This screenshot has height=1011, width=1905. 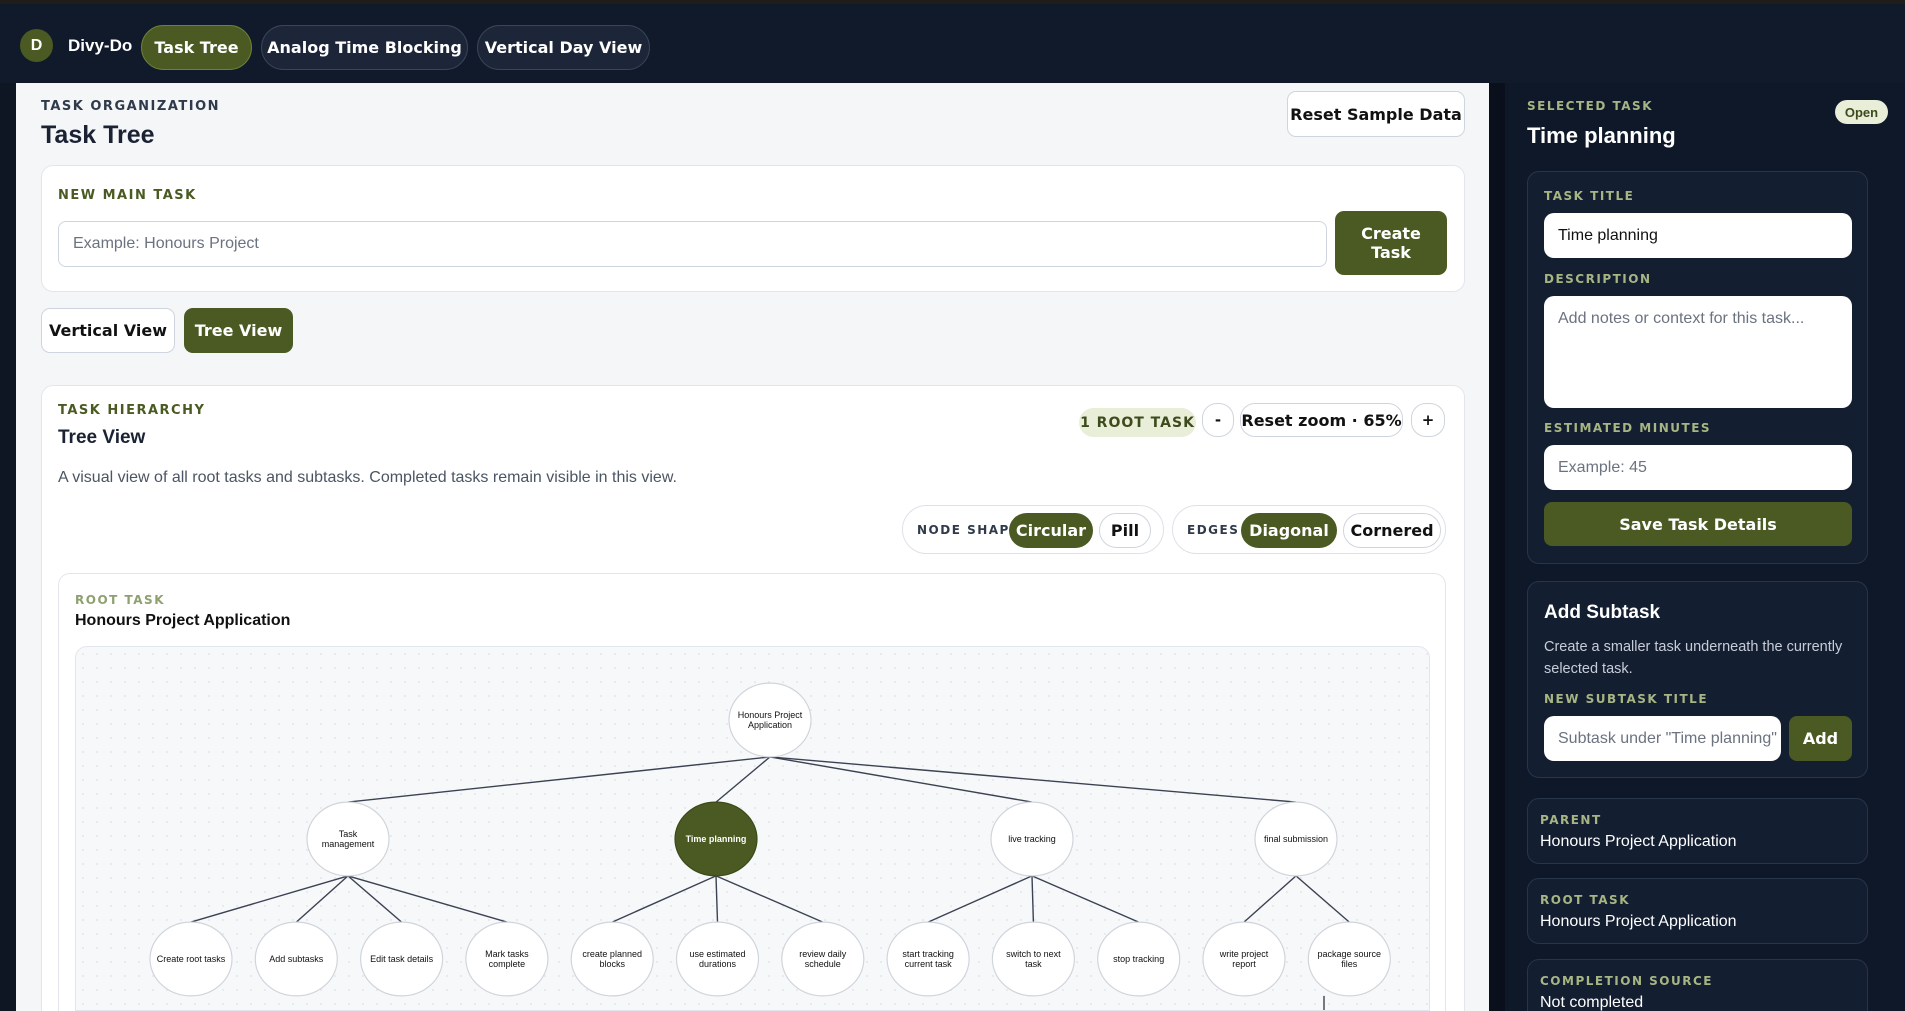 What do you see at coordinates (1391, 252) in the screenshot?
I see `create-task-label-2: Task` at bounding box center [1391, 252].